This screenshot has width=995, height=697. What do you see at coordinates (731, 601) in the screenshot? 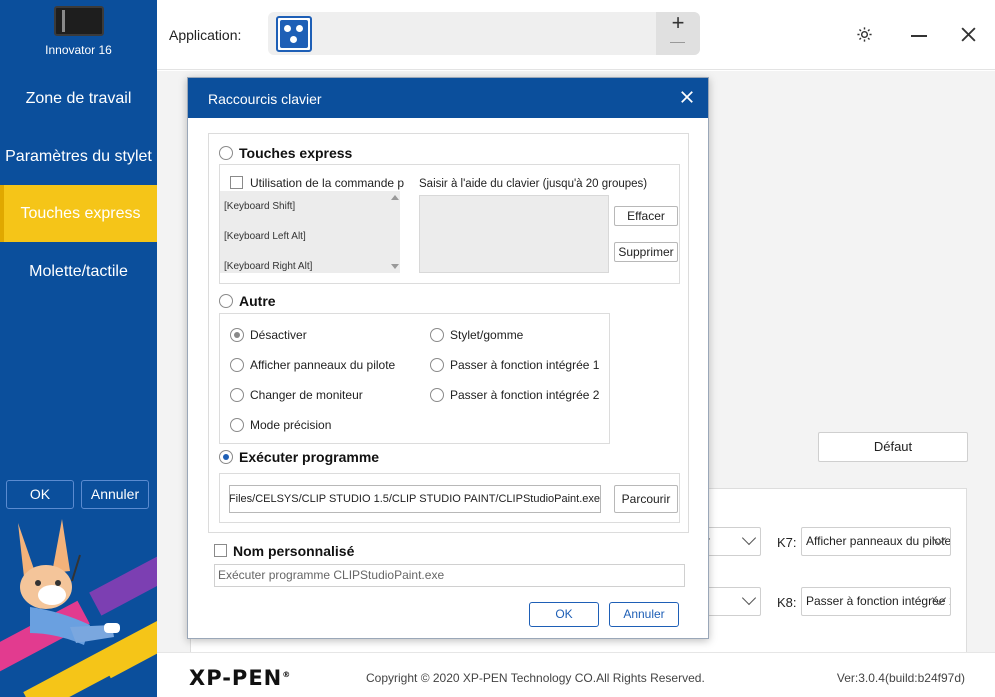
I see `key-dropdown` at bounding box center [731, 601].